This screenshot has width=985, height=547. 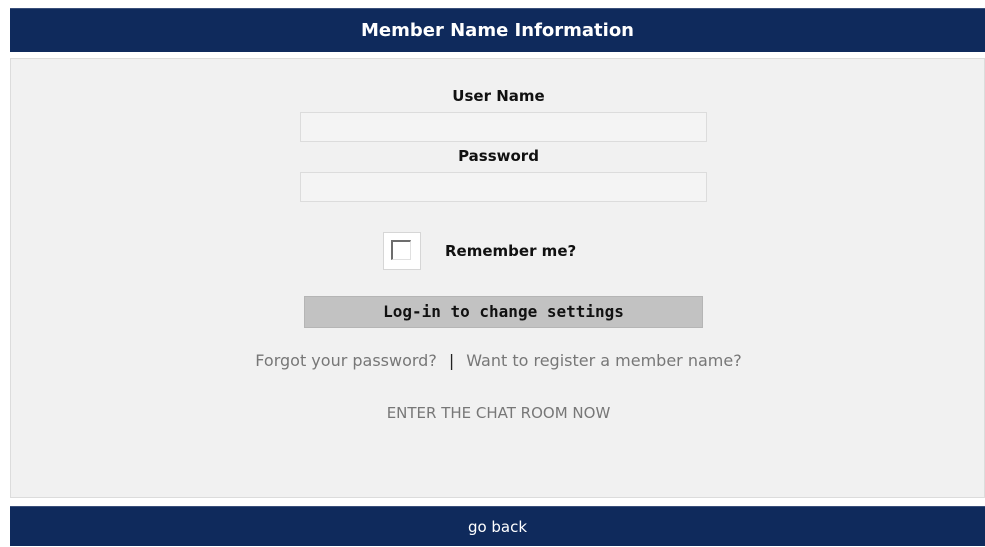 What do you see at coordinates (503, 127) in the screenshot?
I see `username-input` at bounding box center [503, 127].